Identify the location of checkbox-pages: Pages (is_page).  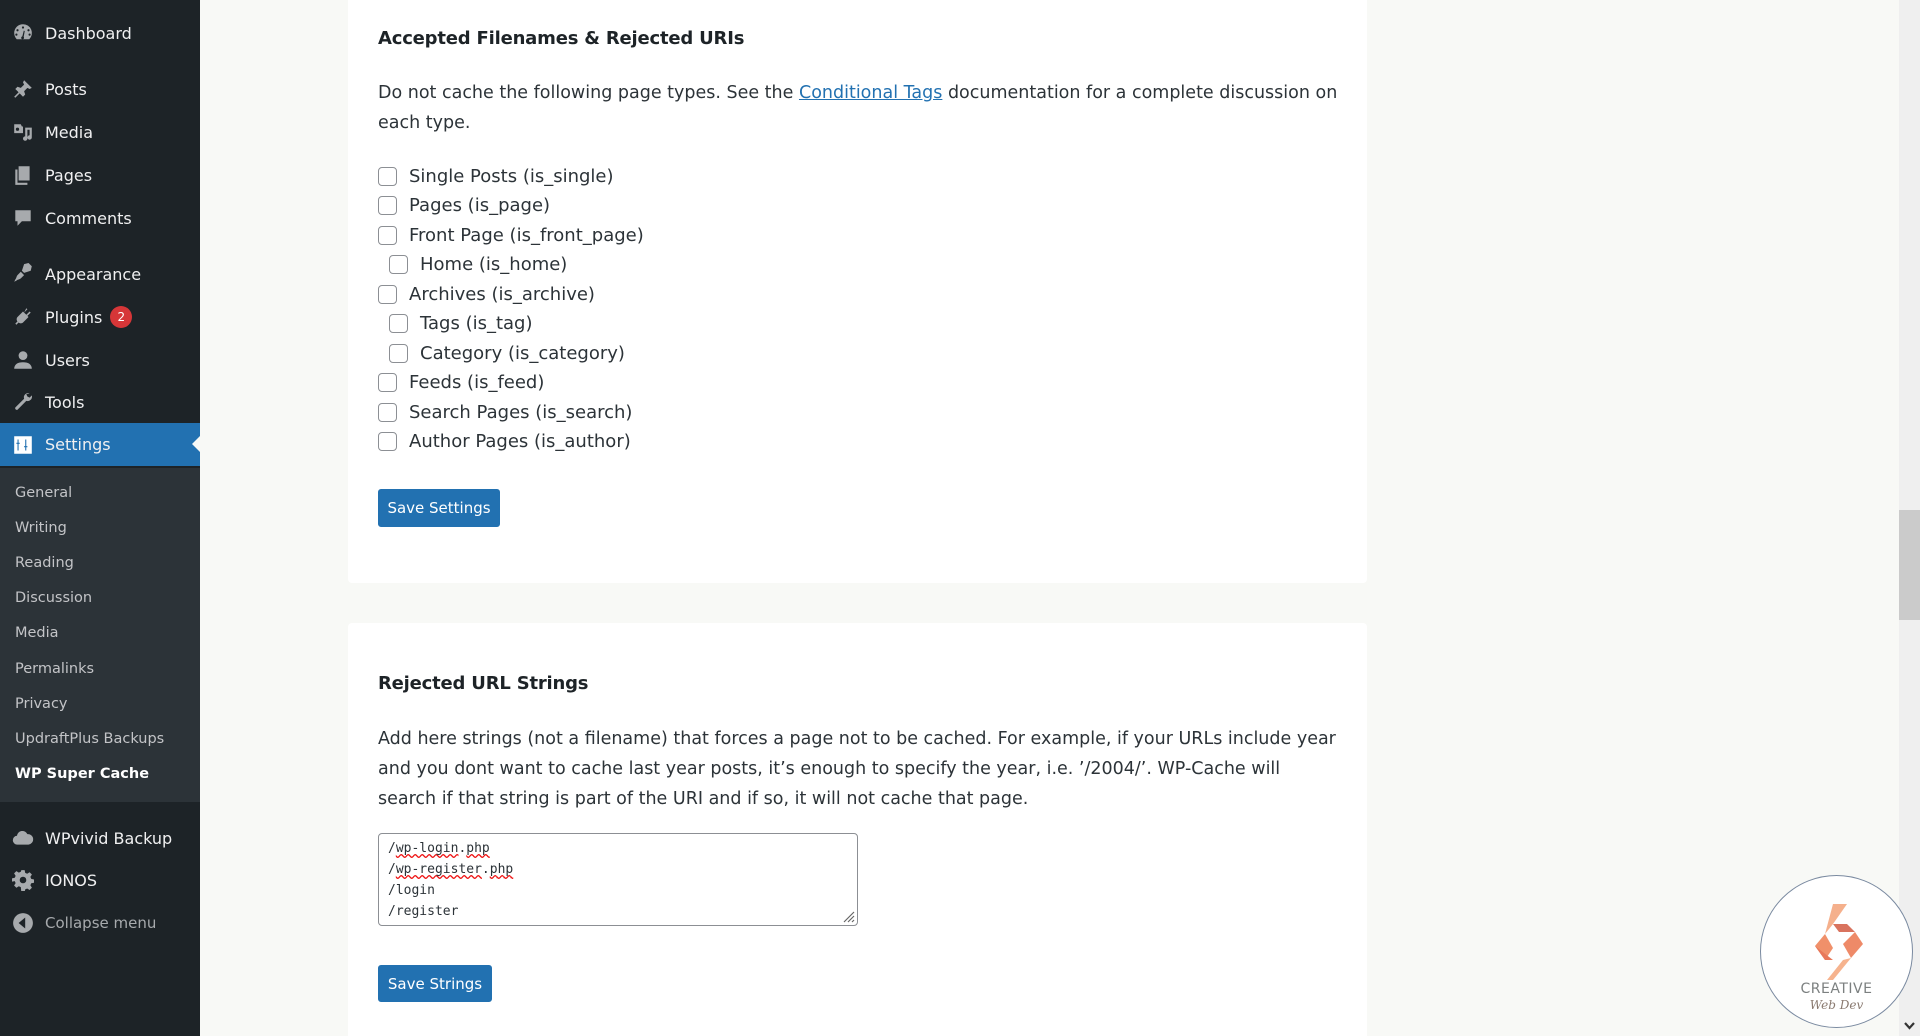
(464, 206).